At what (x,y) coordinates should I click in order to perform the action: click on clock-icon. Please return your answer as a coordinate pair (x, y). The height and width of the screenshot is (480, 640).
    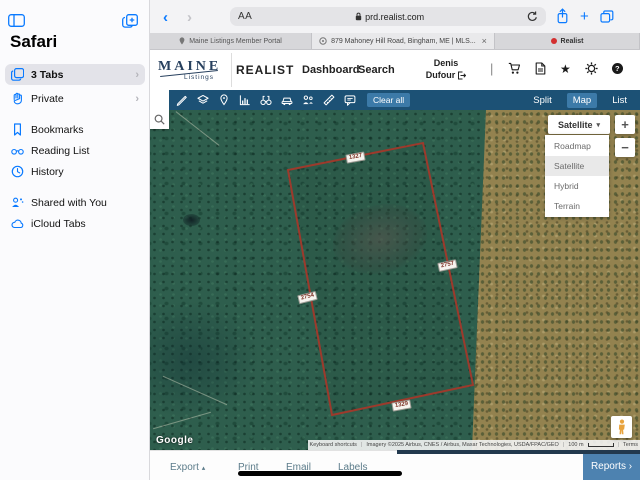
    Looking at the image, I should click on (17, 171).